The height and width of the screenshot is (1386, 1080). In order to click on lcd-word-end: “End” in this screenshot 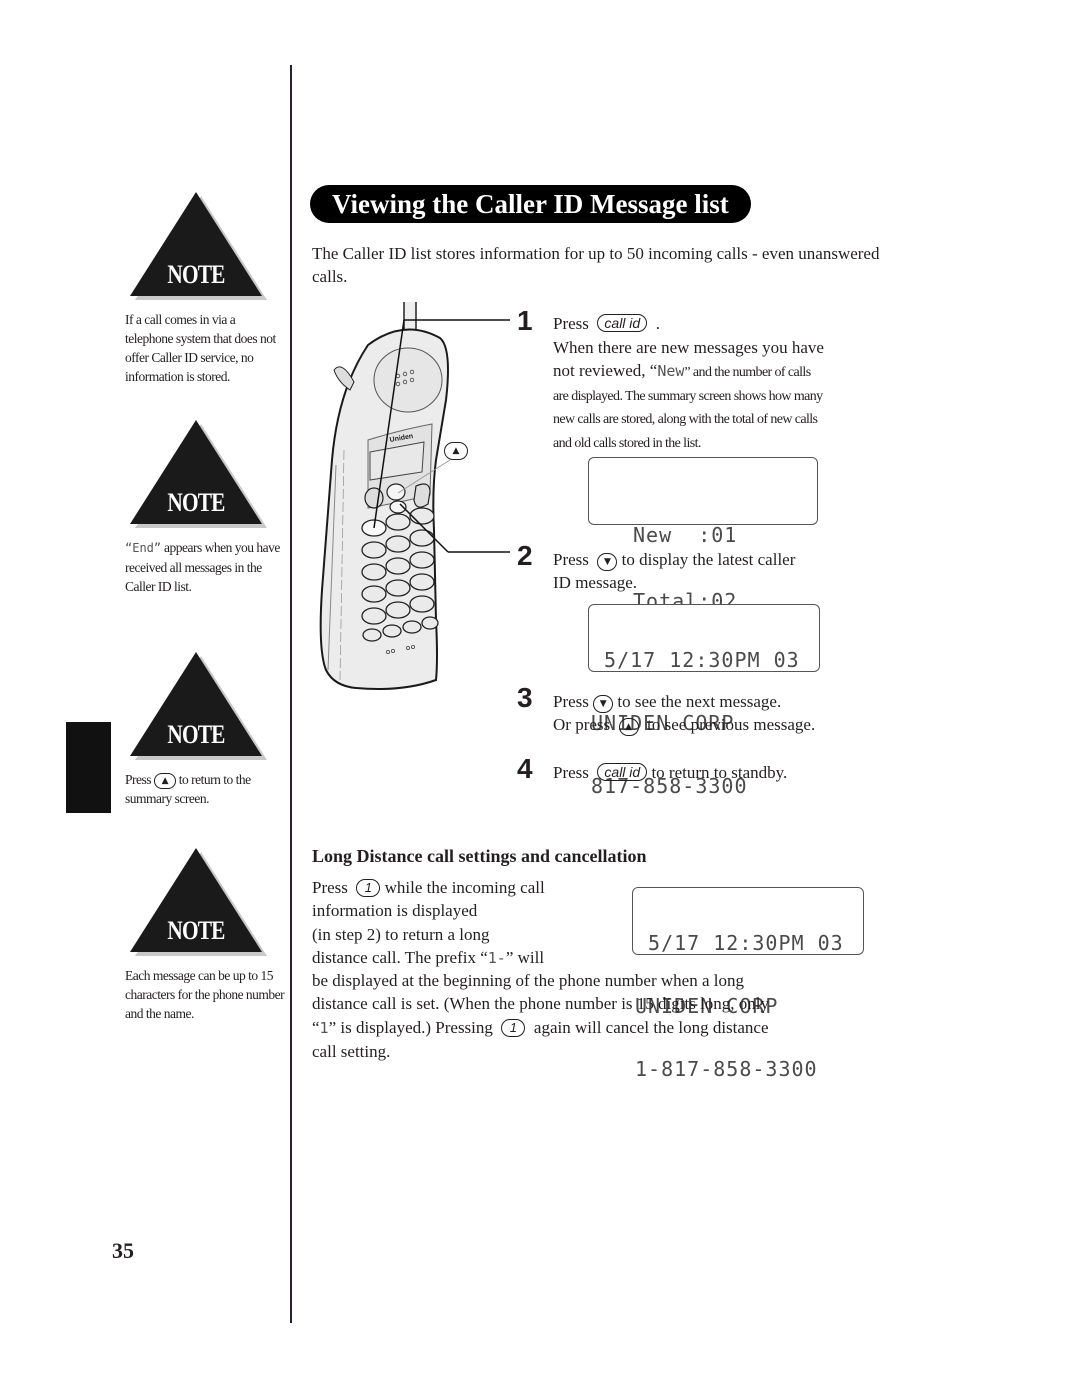, I will do `click(143, 548)`.